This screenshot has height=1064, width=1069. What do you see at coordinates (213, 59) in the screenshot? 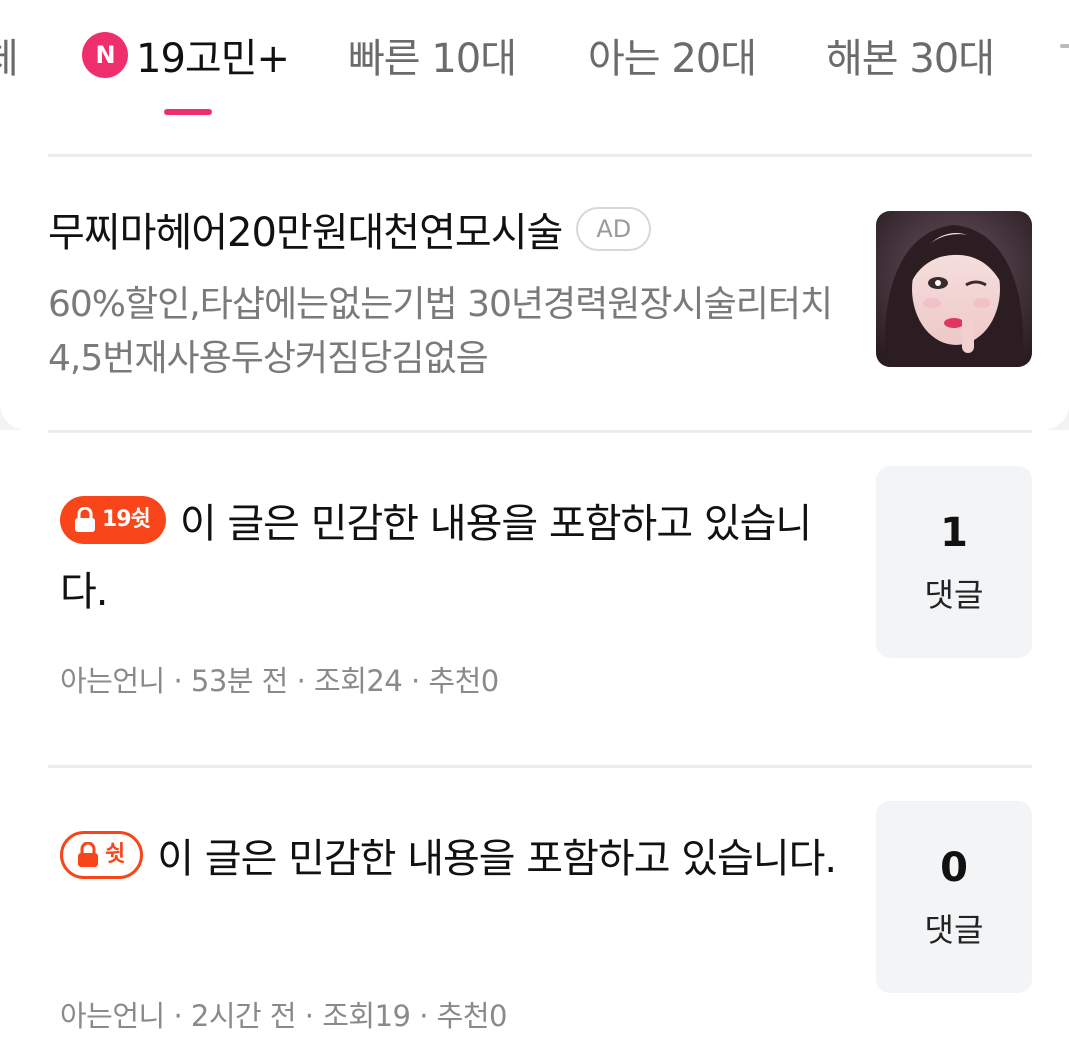
I see `tab-label: 19고민+` at bounding box center [213, 59].